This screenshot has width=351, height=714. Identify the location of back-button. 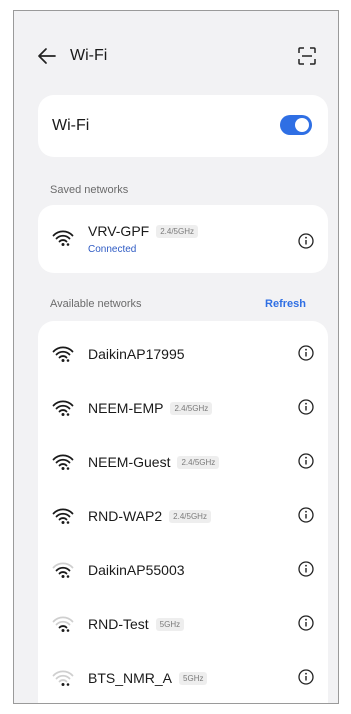
(47, 56).